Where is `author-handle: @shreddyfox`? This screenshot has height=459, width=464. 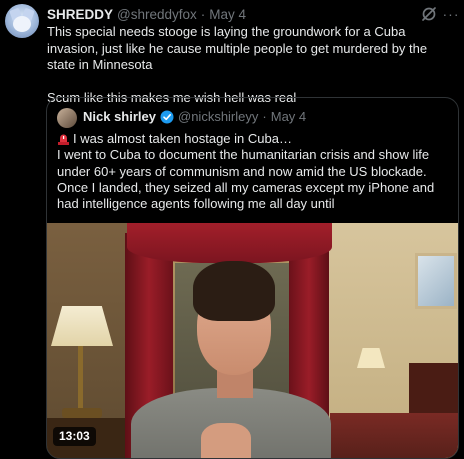 author-handle: @shreddyfox is located at coordinates (157, 14).